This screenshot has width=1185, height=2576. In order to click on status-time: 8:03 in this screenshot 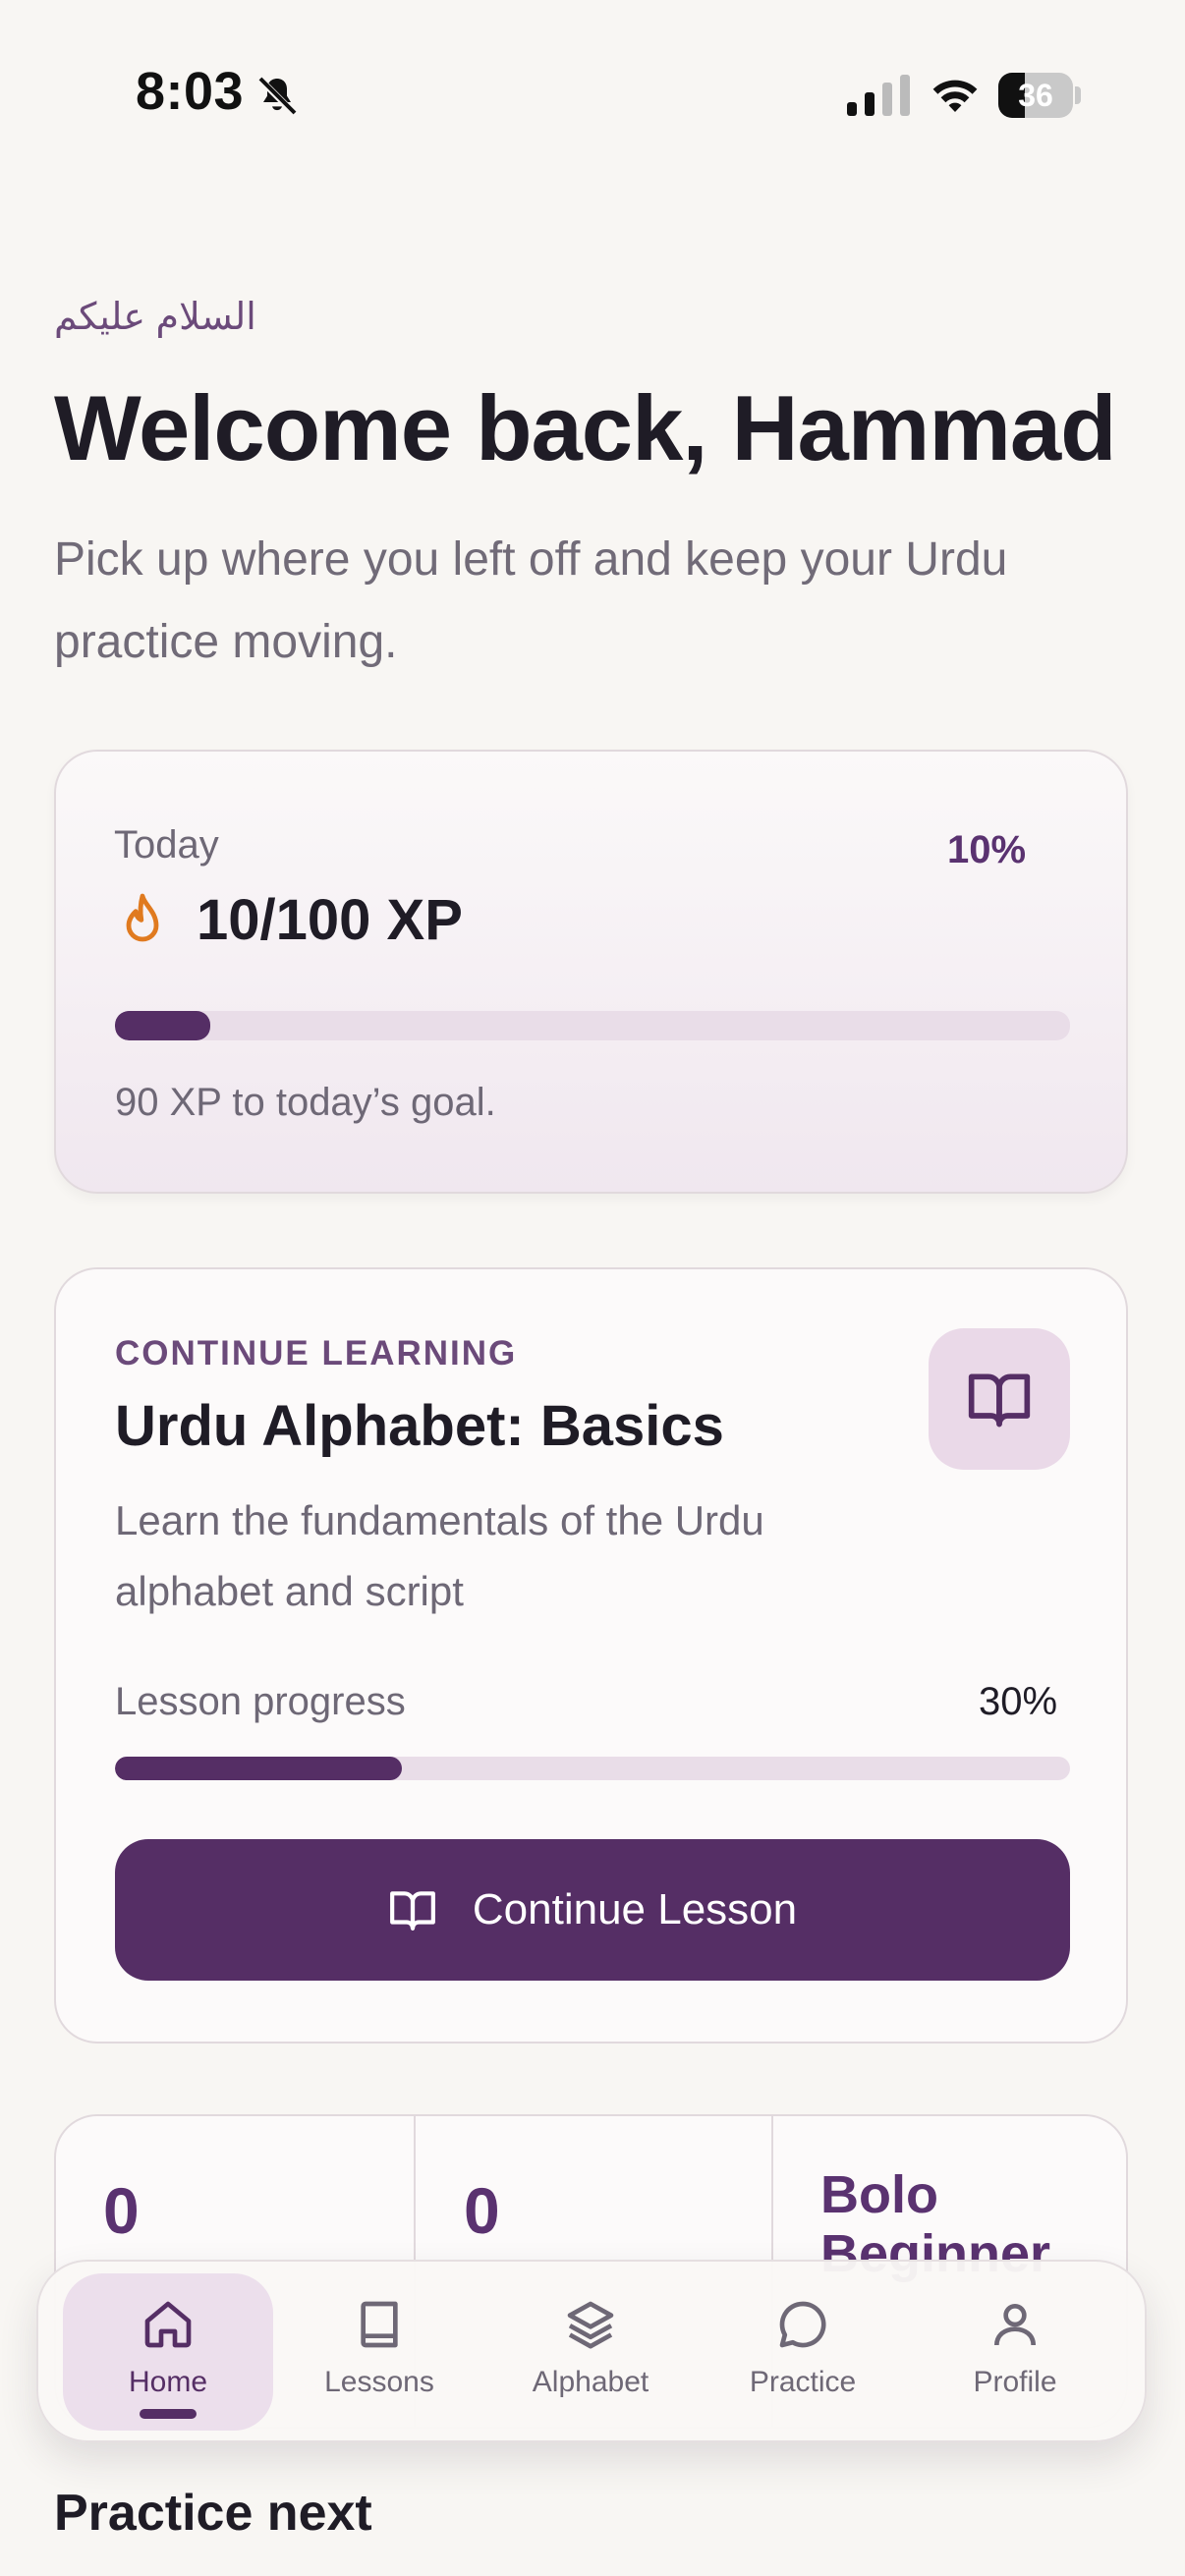, I will do `click(191, 91)`.